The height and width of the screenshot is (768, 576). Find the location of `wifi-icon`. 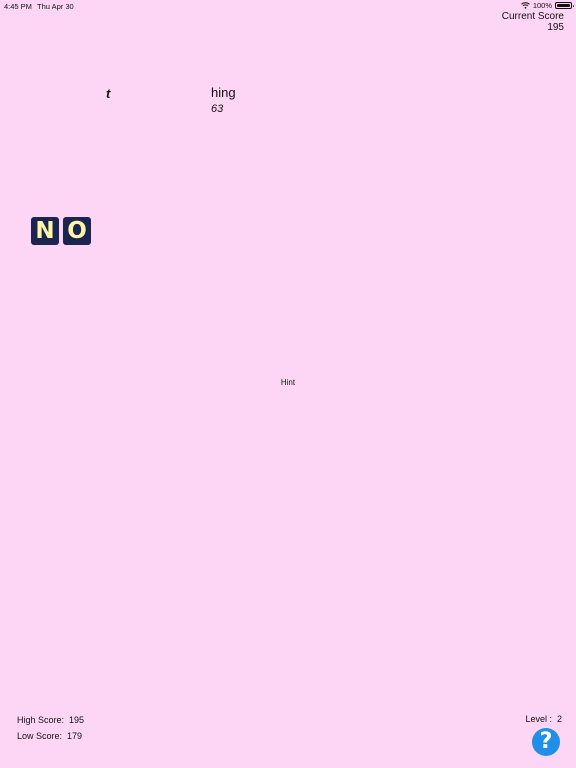

wifi-icon is located at coordinates (525, 5).